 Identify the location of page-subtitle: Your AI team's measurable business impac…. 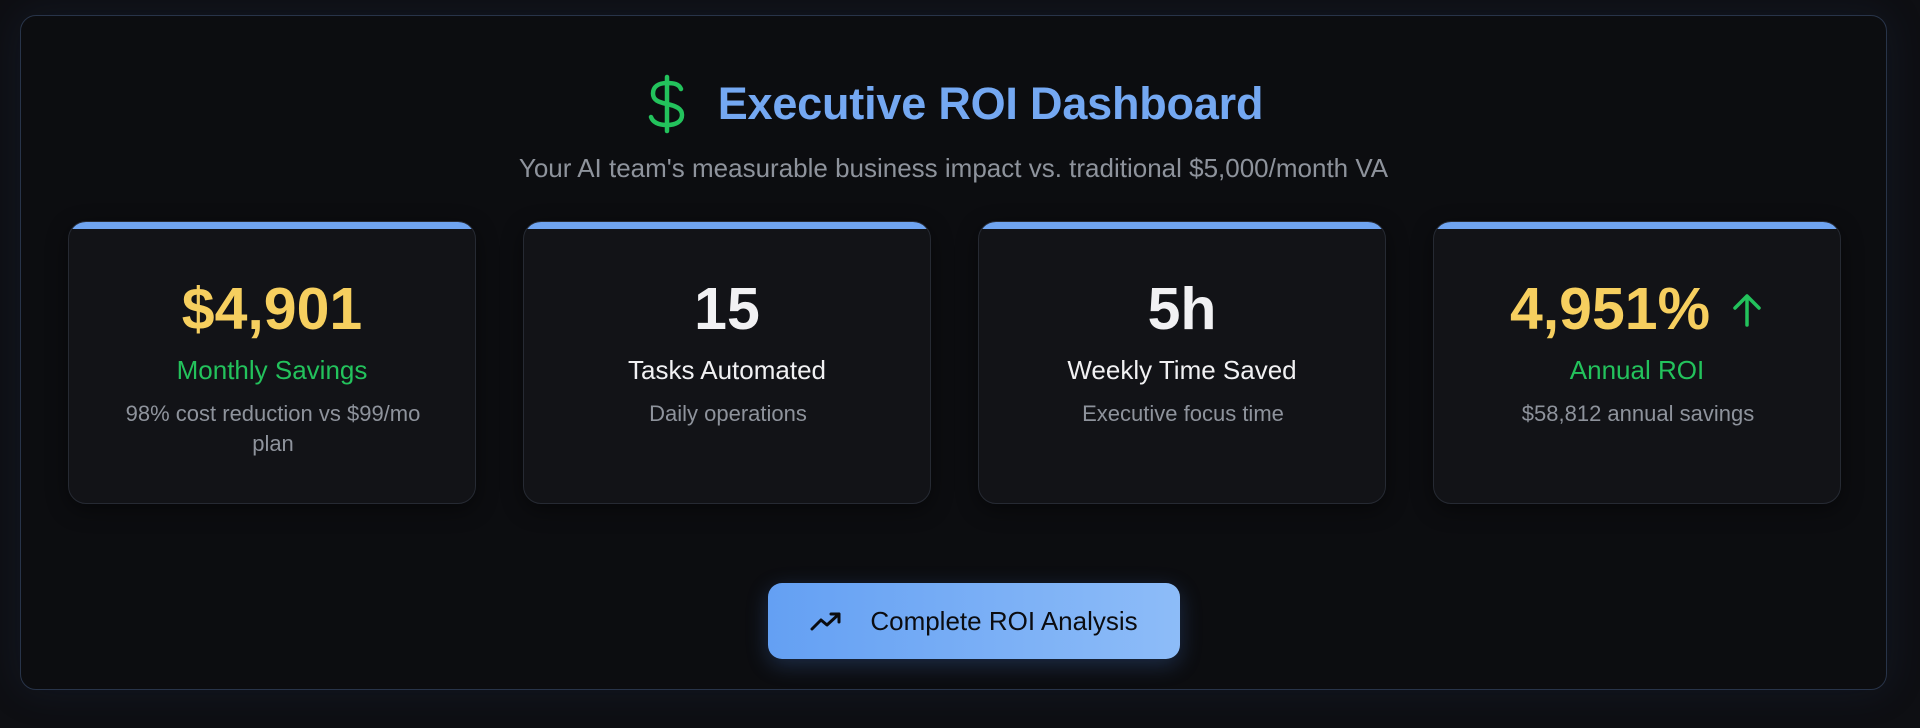
(953, 168).